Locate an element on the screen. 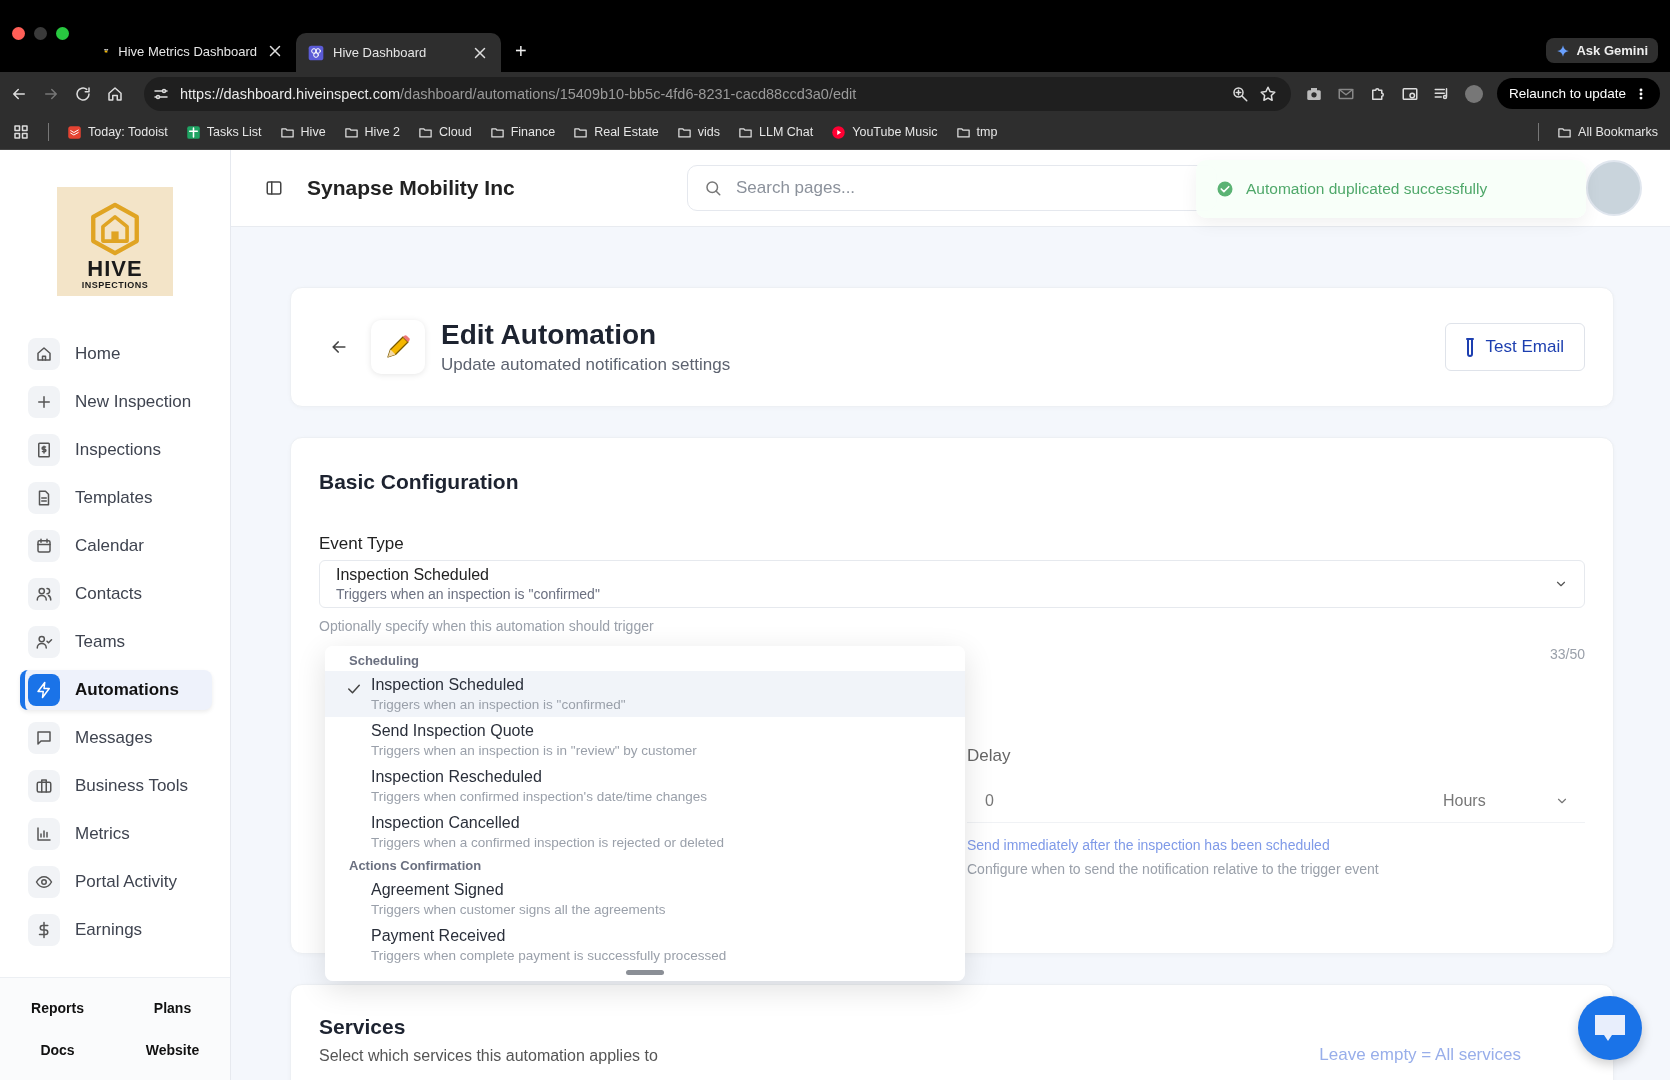 This screenshot has height=1080, width=1670. apps-icon is located at coordinates (21, 132).